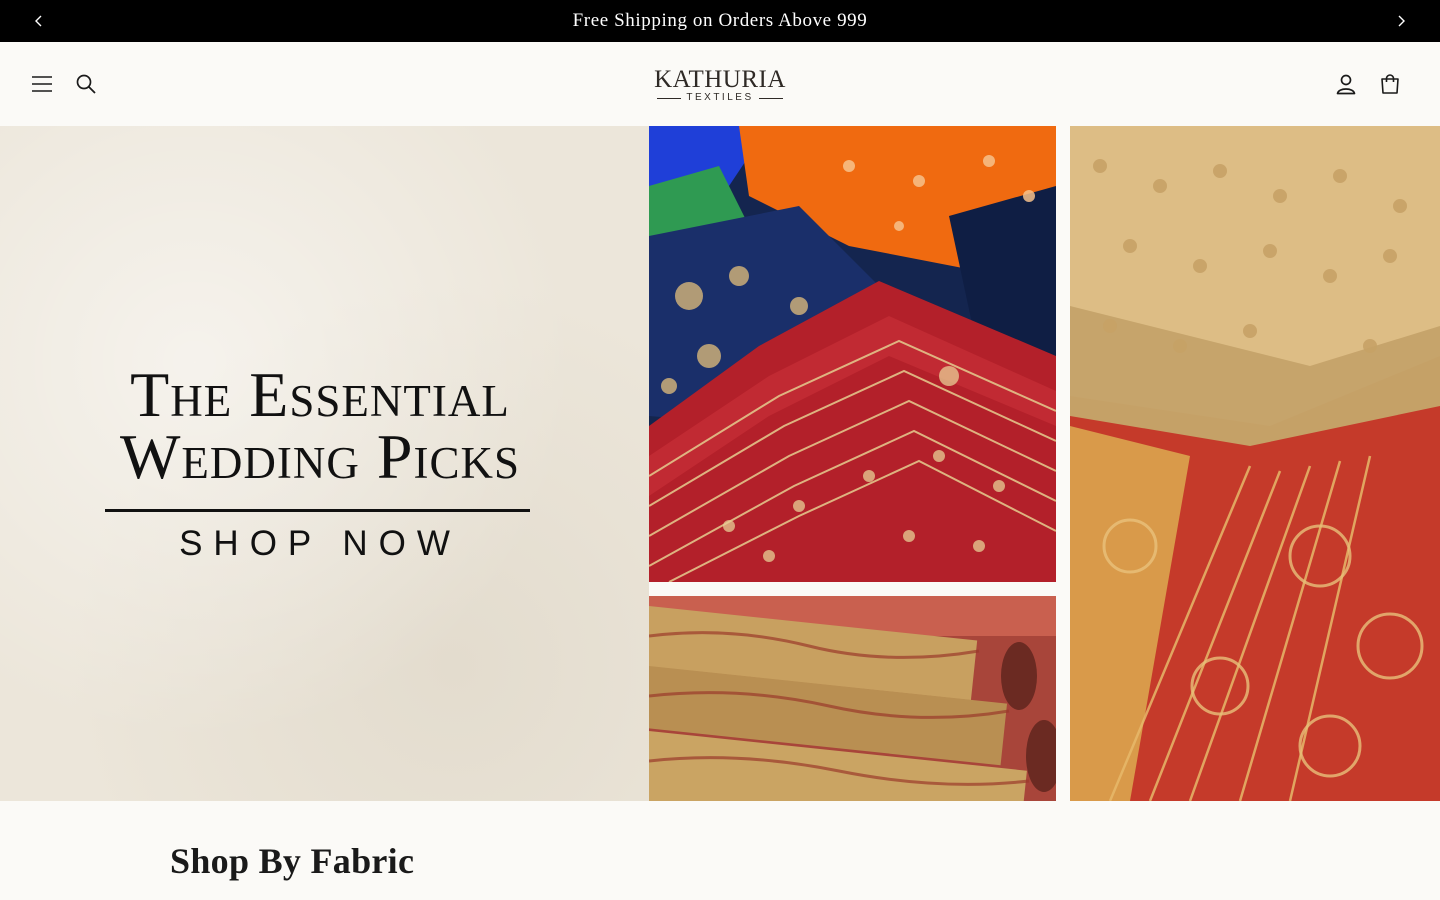  I want to click on search-icon, so click(86, 84).